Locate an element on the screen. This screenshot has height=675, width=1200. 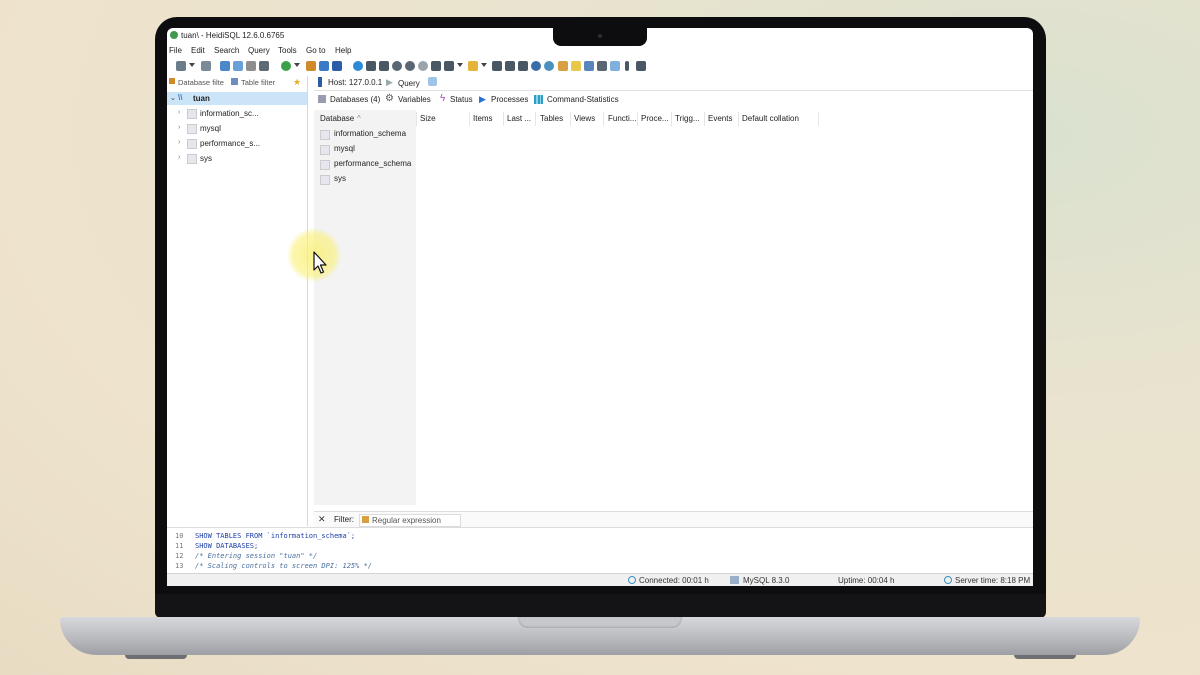
explain-icon is located at coordinates (615, 66).